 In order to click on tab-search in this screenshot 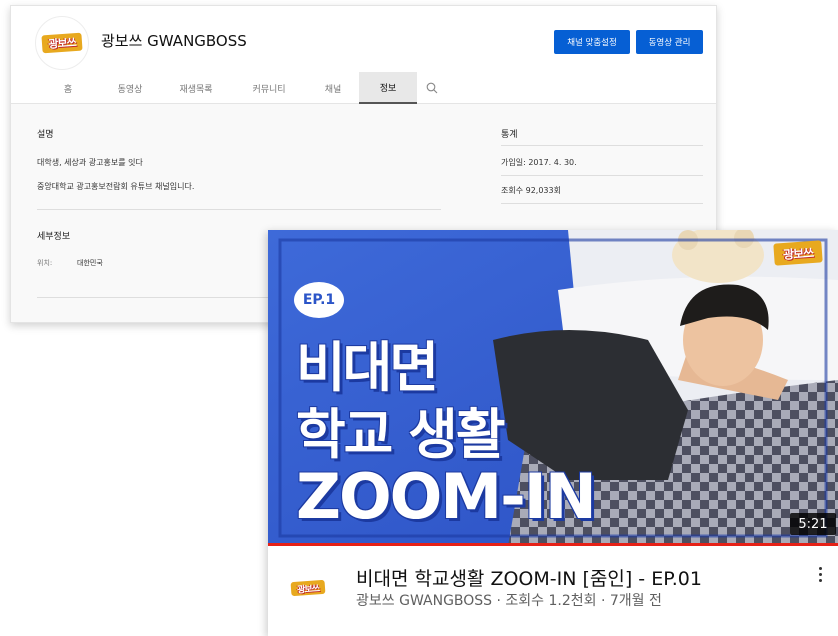, I will do `click(432, 88)`.